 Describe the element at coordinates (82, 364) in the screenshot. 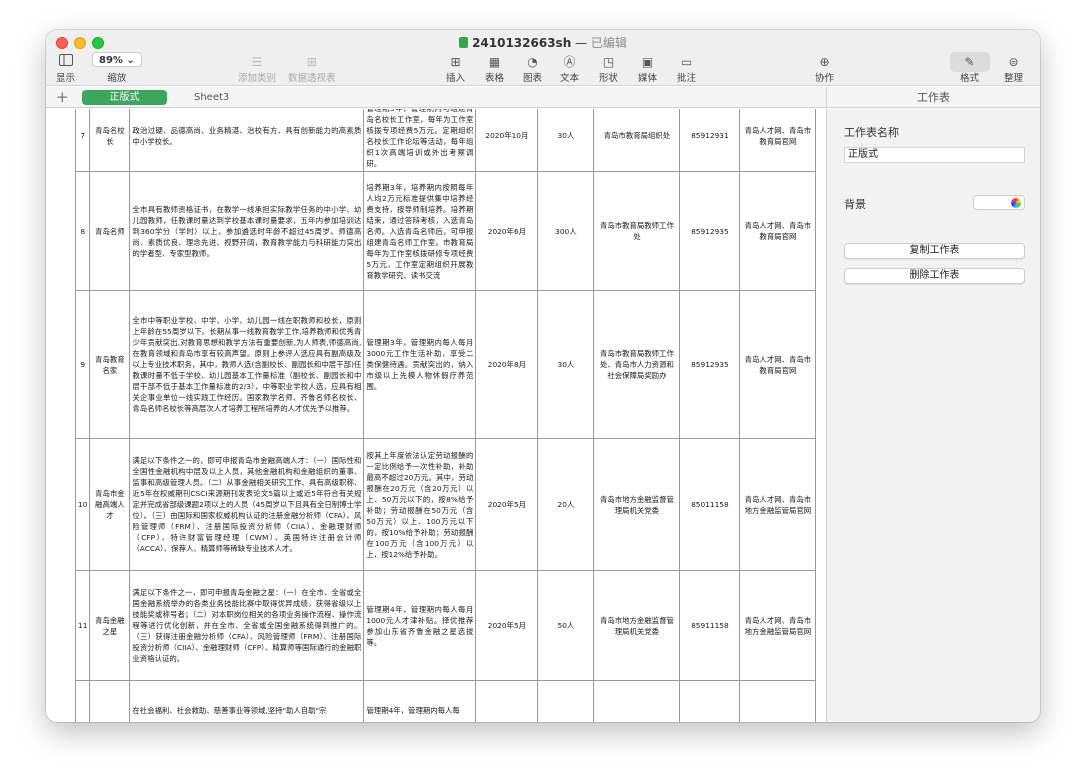

I see `row-number: 9` at that location.